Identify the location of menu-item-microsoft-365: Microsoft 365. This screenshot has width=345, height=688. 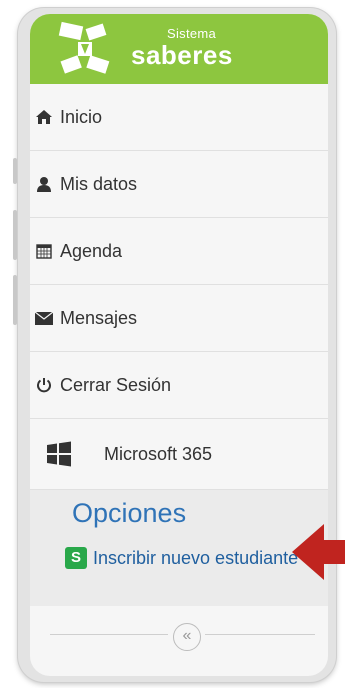
(179, 454).